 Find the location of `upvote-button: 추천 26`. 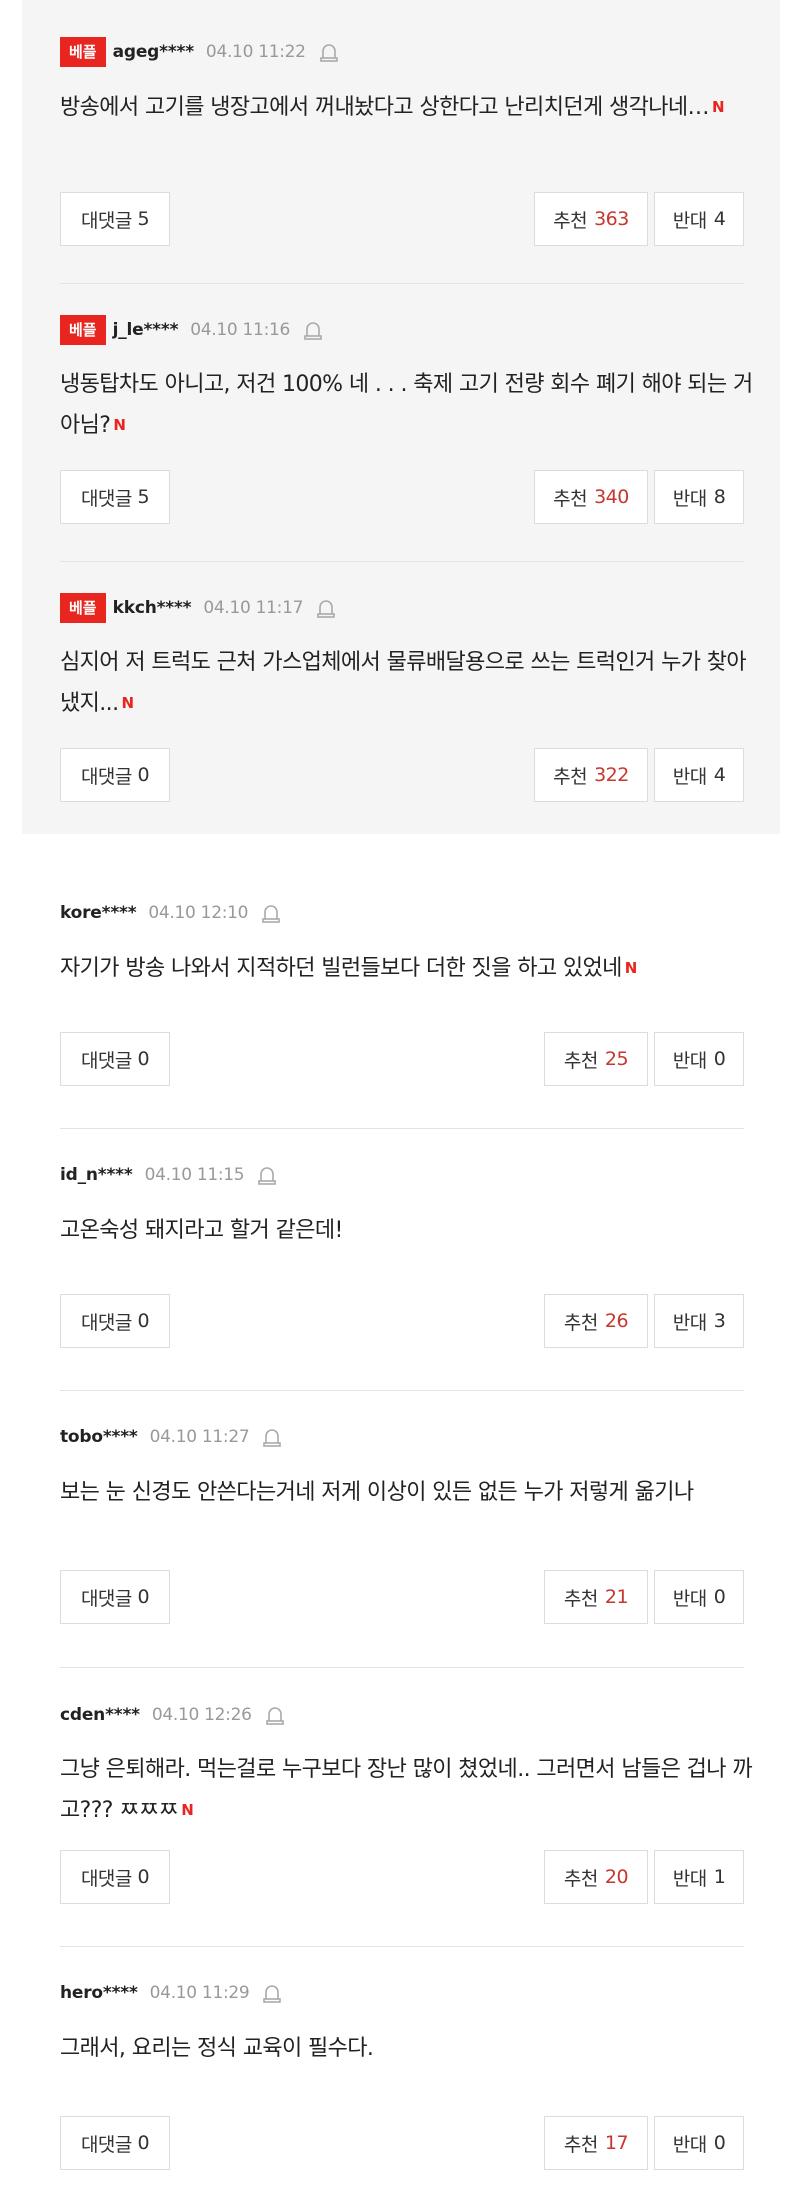

upvote-button: 추천 26 is located at coordinates (596, 1321).